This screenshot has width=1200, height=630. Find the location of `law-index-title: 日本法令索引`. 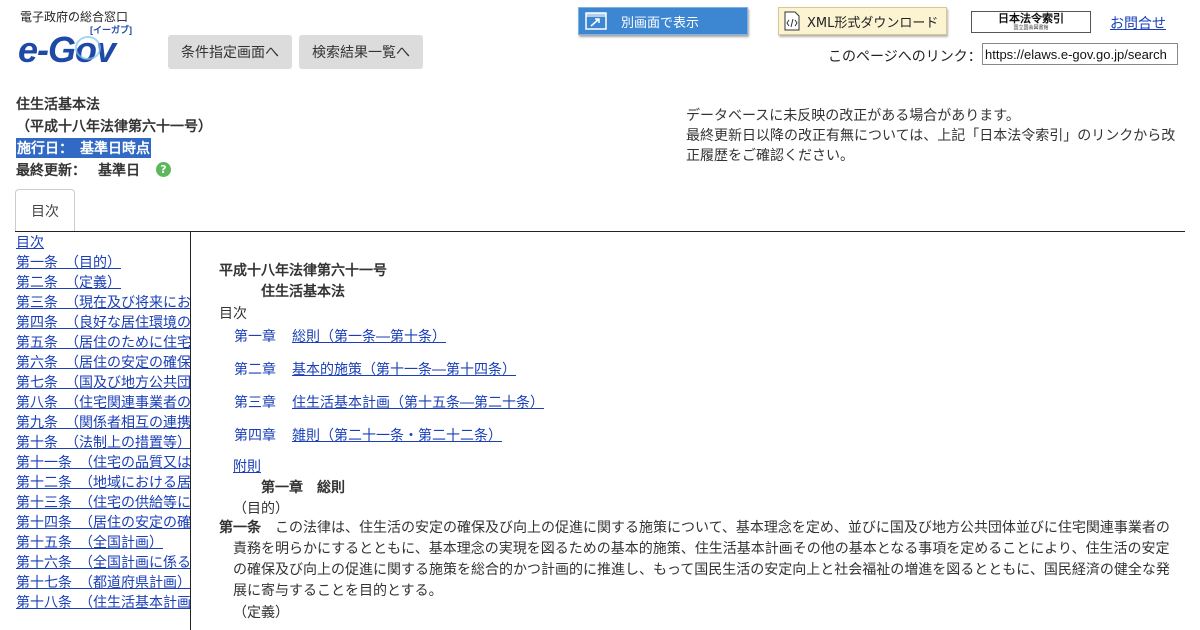

law-index-title: 日本法令索引 is located at coordinates (1031, 18).